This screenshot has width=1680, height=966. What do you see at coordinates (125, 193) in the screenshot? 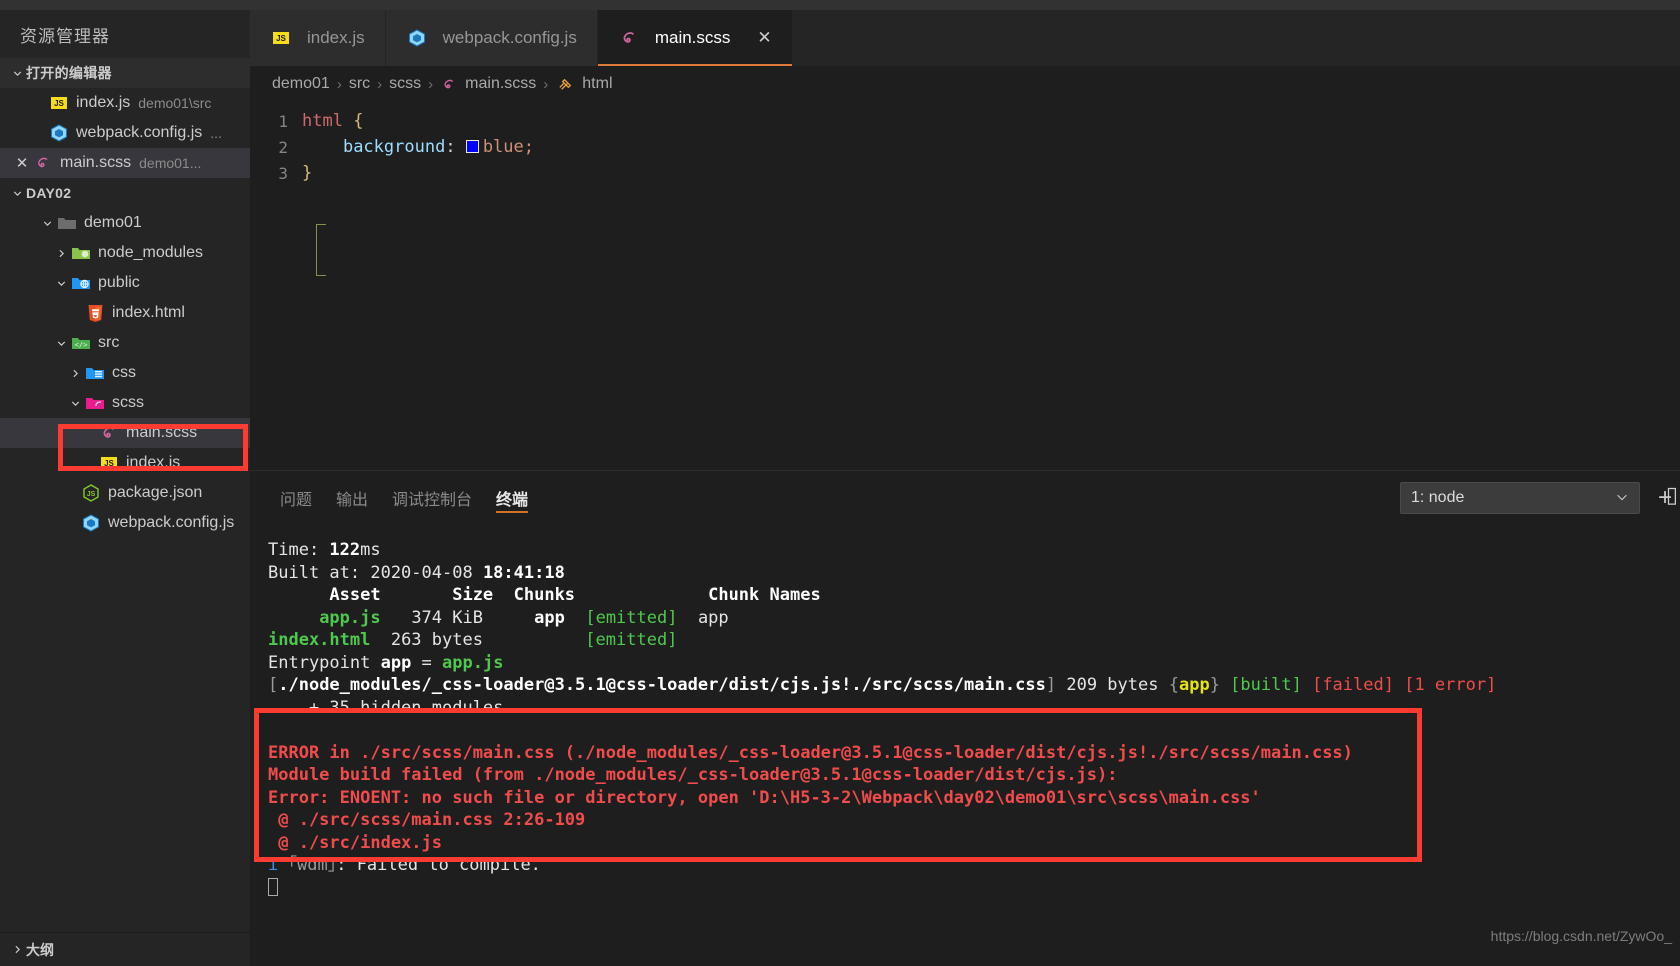
I see `workspace-section-header: DAY02` at bounding box center [125, 193].